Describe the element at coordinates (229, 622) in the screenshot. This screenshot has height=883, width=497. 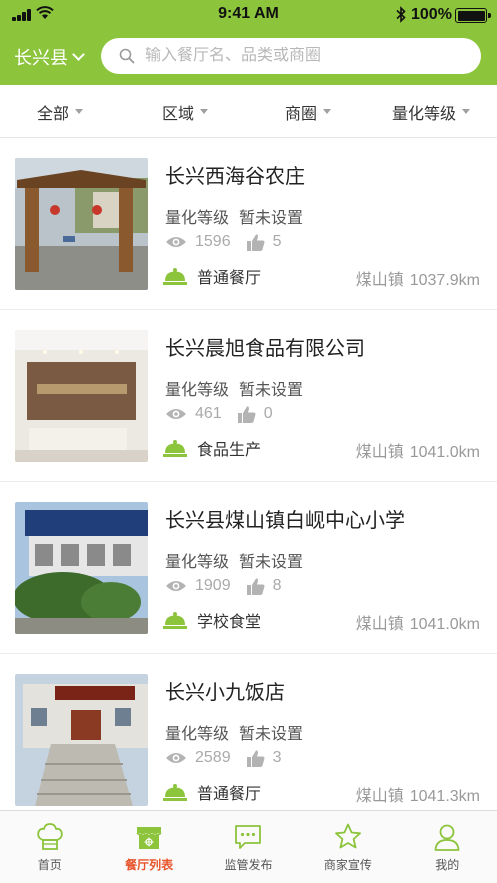
I see `restaurant-type: 学校食堂` at that location.